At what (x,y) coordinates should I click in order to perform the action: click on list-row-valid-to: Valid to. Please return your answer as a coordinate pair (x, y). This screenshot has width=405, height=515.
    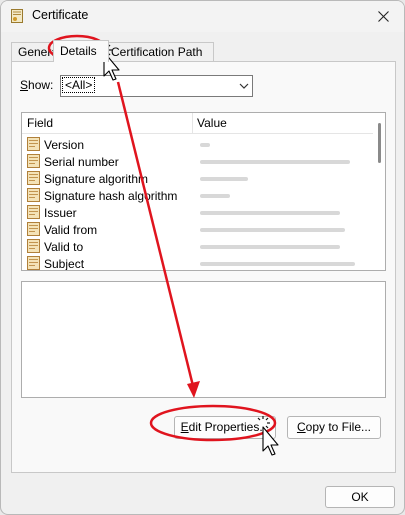
    Looking at the image, I should click on (197, 246).